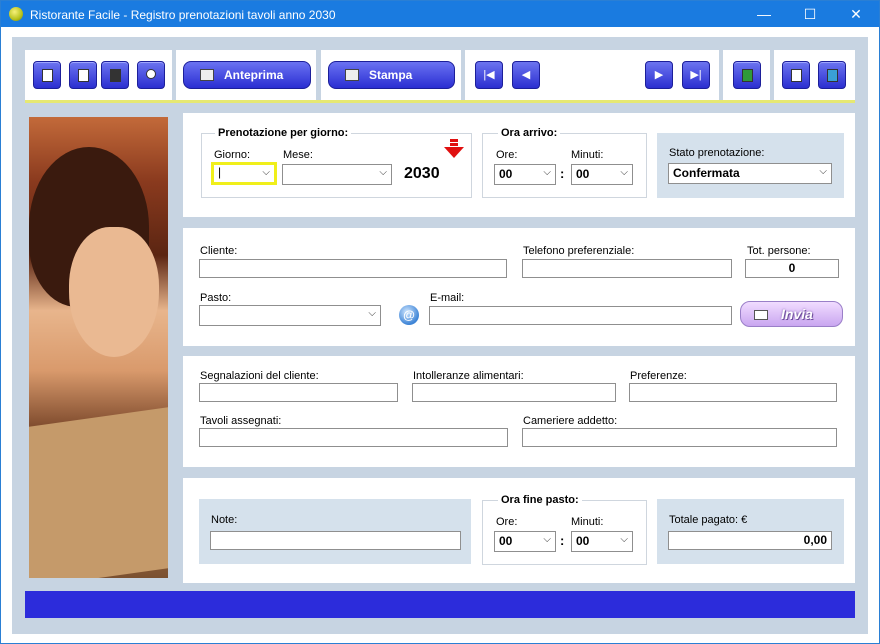 This screenshot has width=880, height=644. What do you see at coordinates (810, 14) in the screenshot?
I see `maximize-button: ☐` at bounding box center [810, 14].